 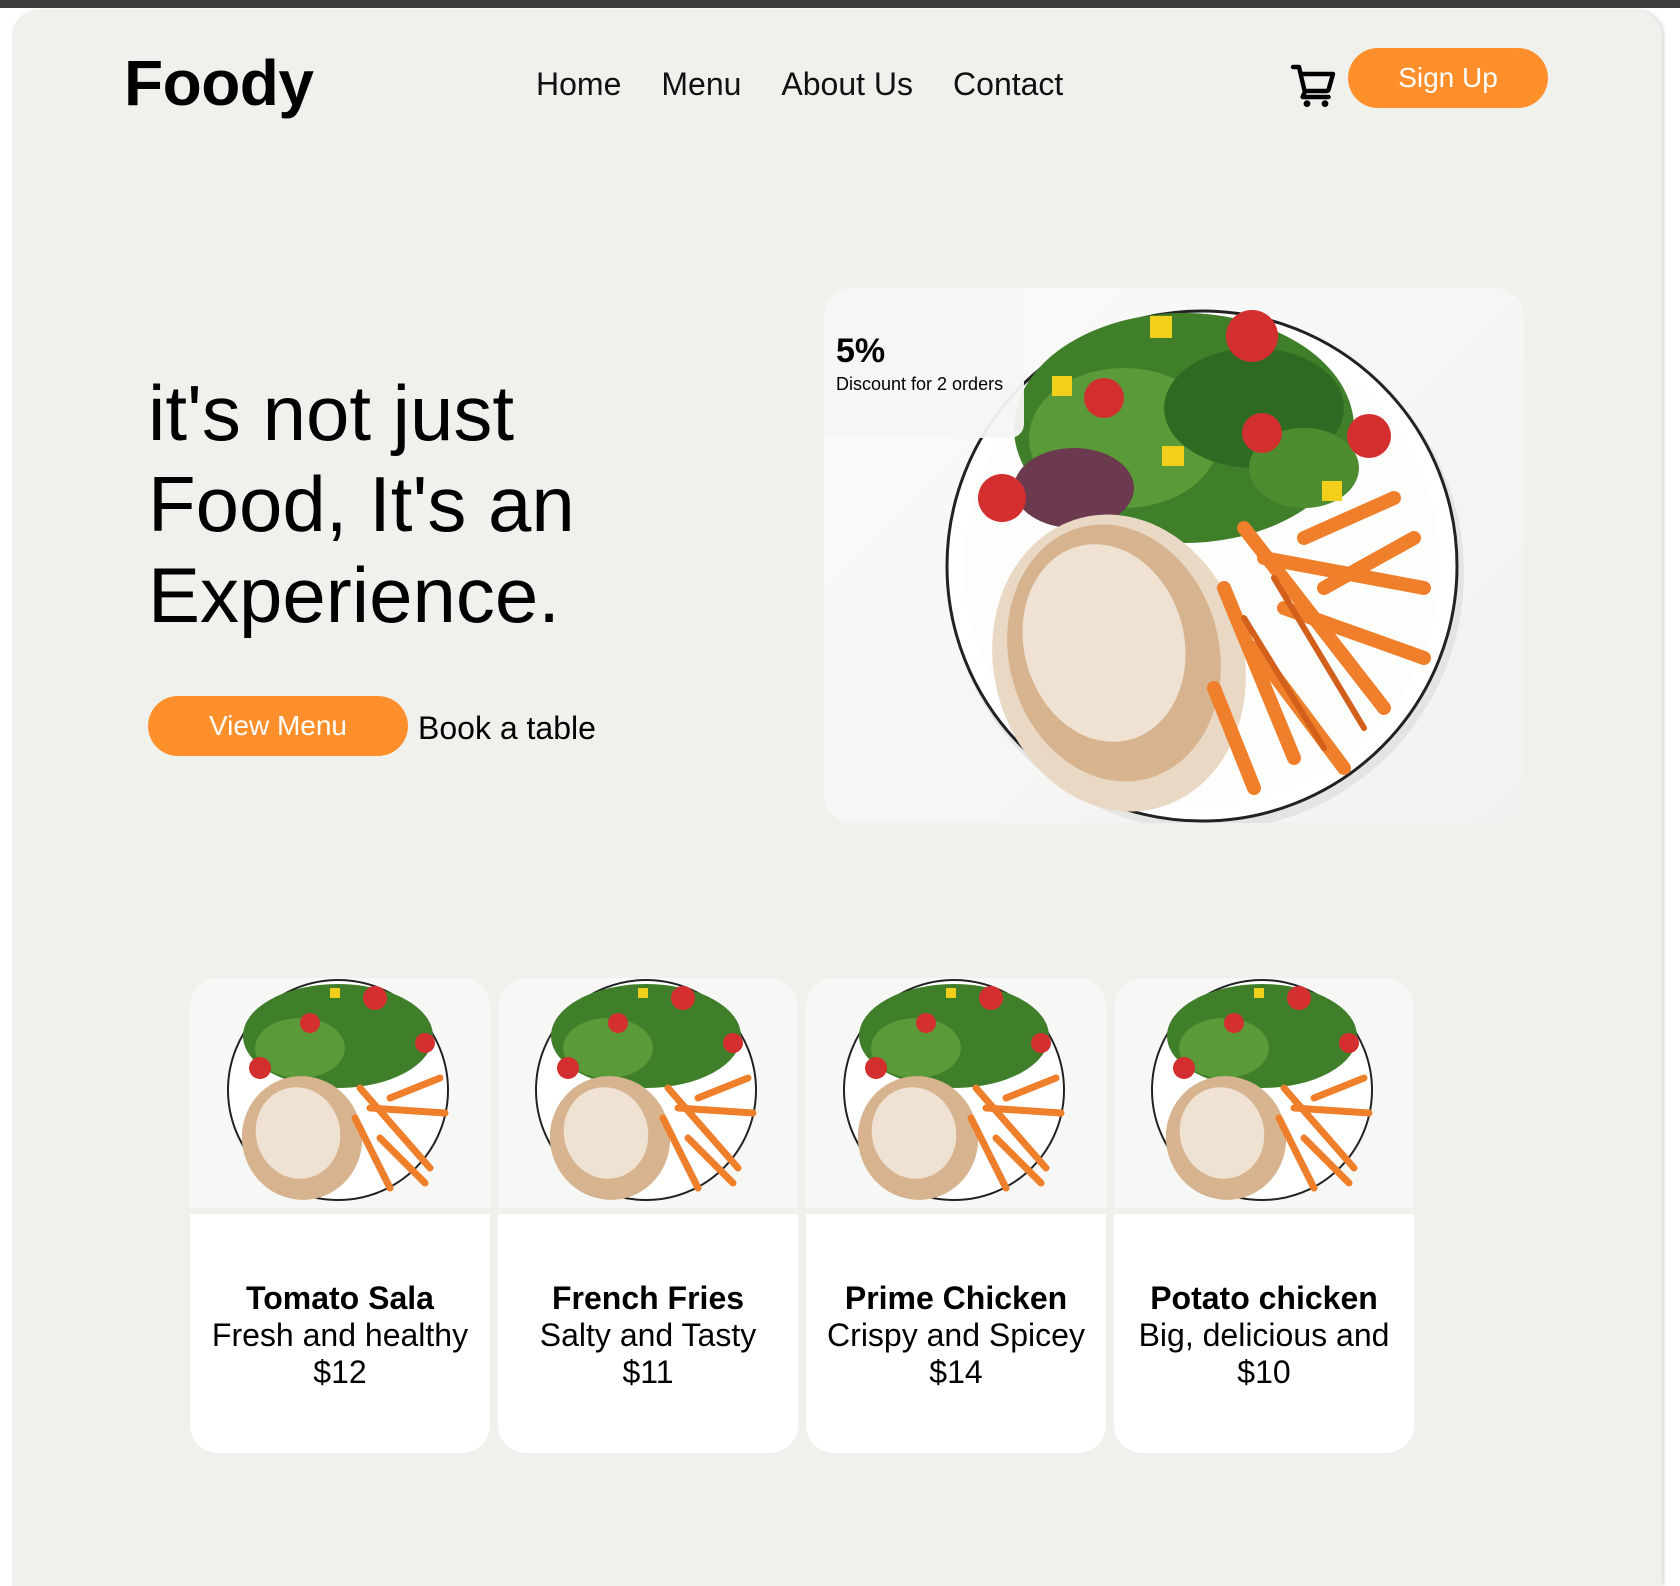 What do you see at coordinates (1174, 555) in the screenshot?
I see `hero-image-card: 5% Discount for 2 orders` at bounding box center [1174, 555].